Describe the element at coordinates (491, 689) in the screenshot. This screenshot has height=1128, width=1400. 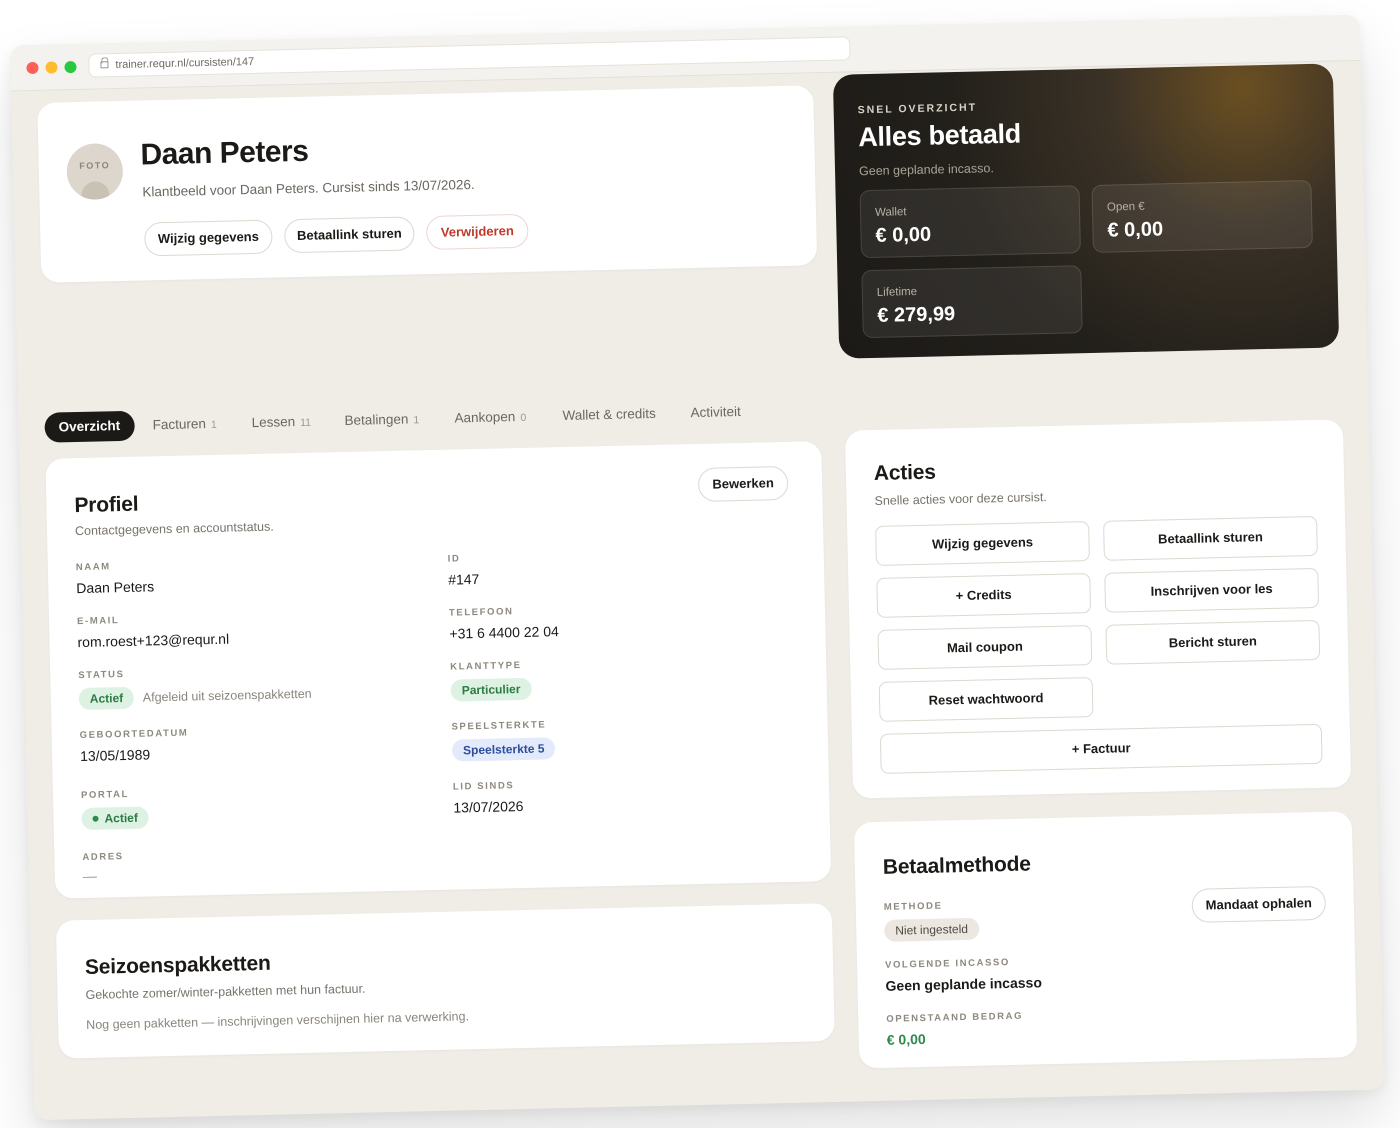
I see `klanttype-badge: Particulier` at that location.